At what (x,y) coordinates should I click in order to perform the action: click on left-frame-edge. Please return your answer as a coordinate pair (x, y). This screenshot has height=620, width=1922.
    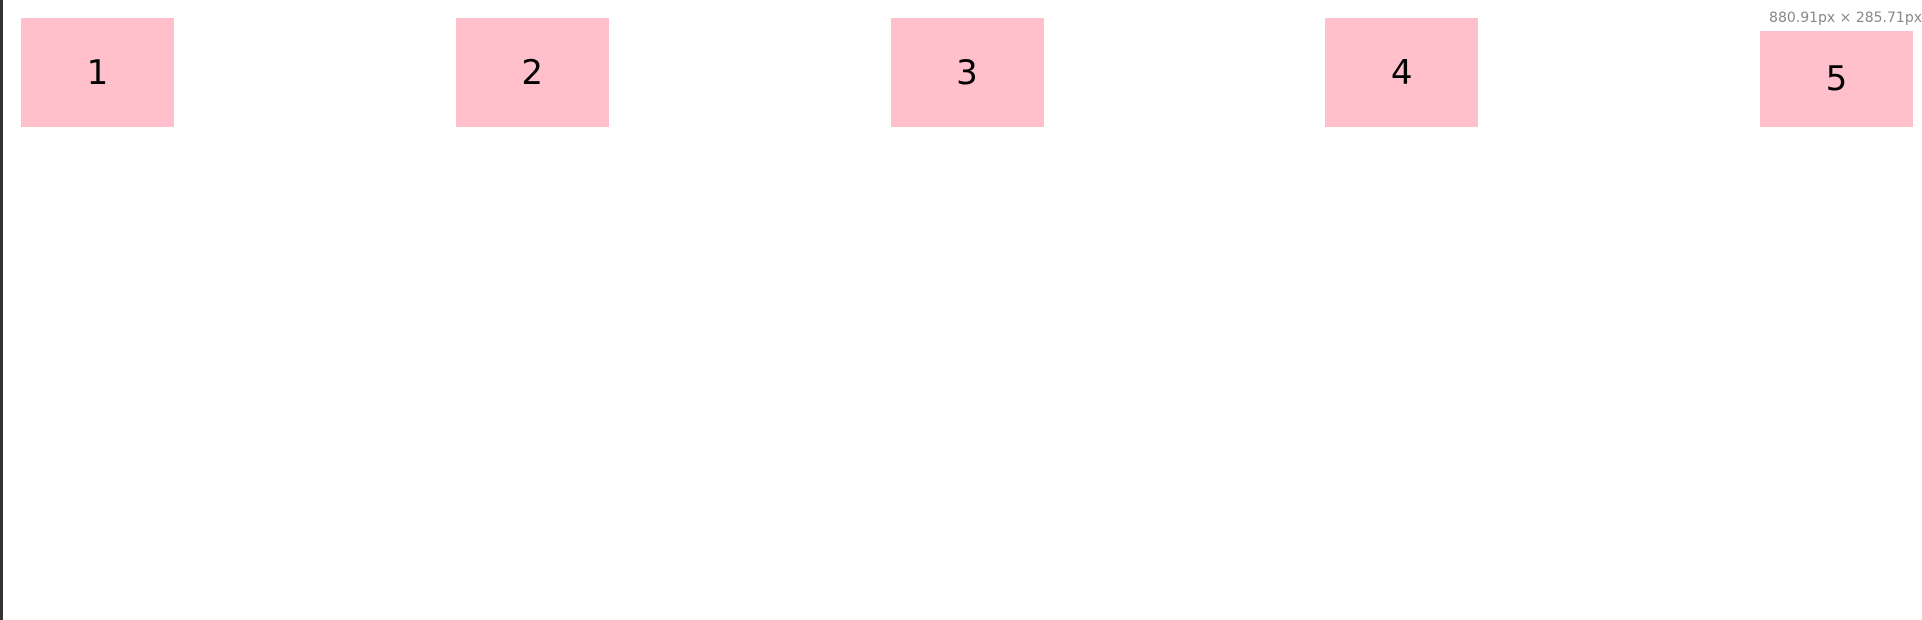
    Looking at the image, I should click on (1, 310).